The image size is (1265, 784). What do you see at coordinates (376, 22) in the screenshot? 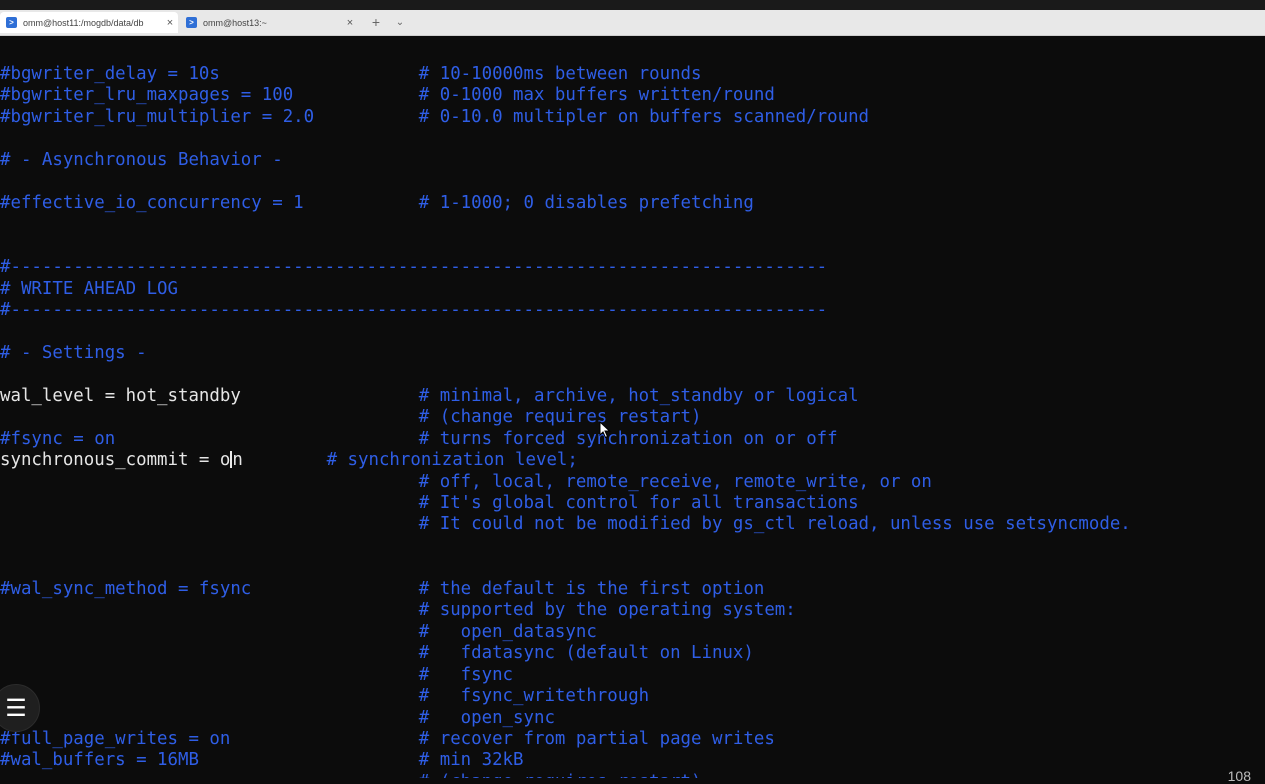
I see `new-tab-button: +` at bounding box center [376, 22].